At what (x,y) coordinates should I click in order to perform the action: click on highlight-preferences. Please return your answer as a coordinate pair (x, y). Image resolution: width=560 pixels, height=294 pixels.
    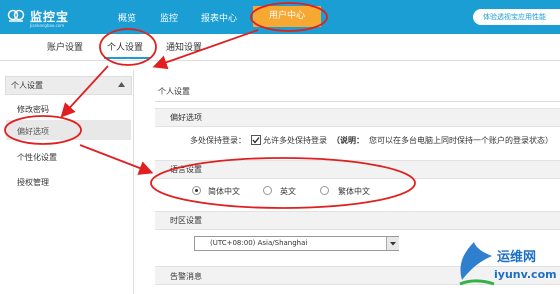
    Looking at the image, I should click on (43, 130).